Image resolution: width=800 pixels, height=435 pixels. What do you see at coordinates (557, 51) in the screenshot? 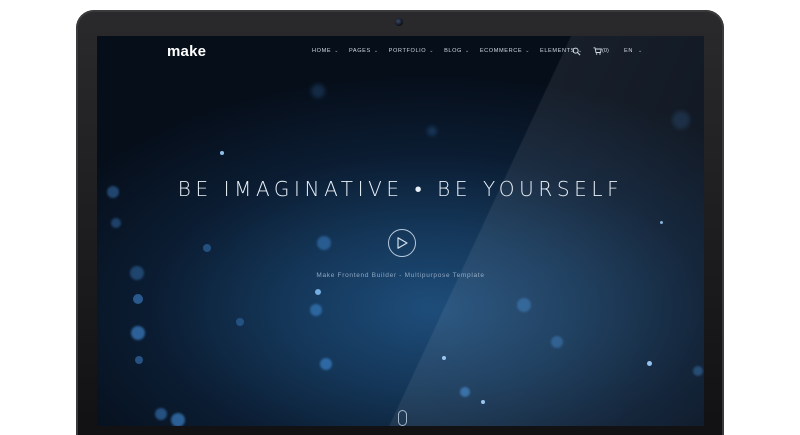
I see `nav-item-label: ELEMENTS` at bounding box center [557, 51].